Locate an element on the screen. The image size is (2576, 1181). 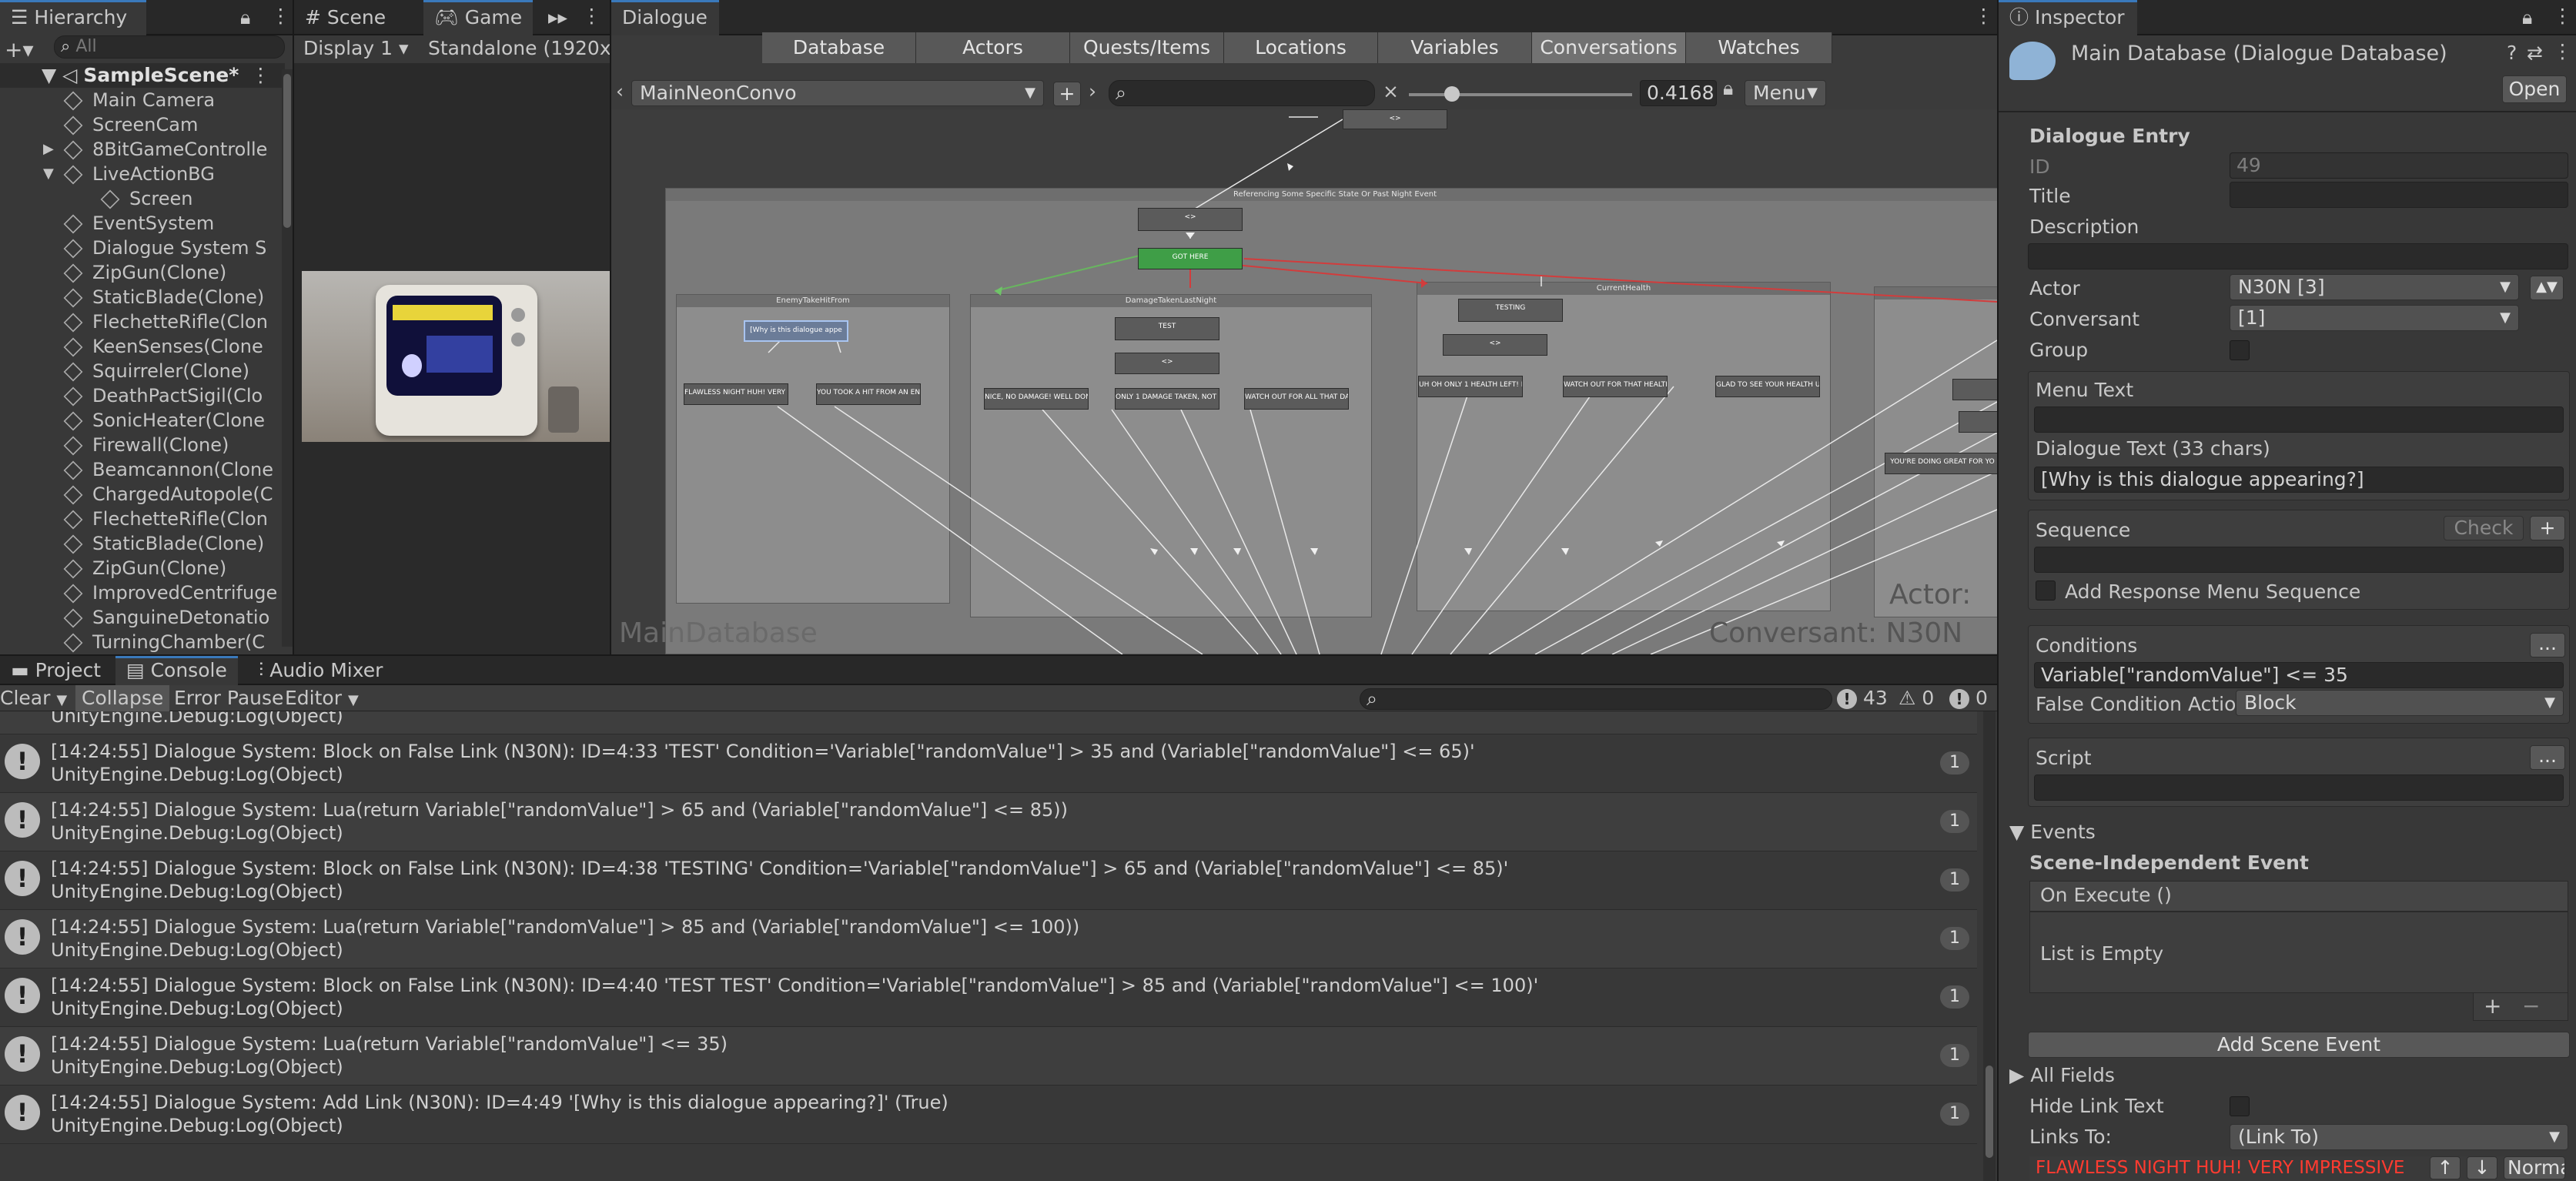
title-field is located at coordinates (2399, 195).